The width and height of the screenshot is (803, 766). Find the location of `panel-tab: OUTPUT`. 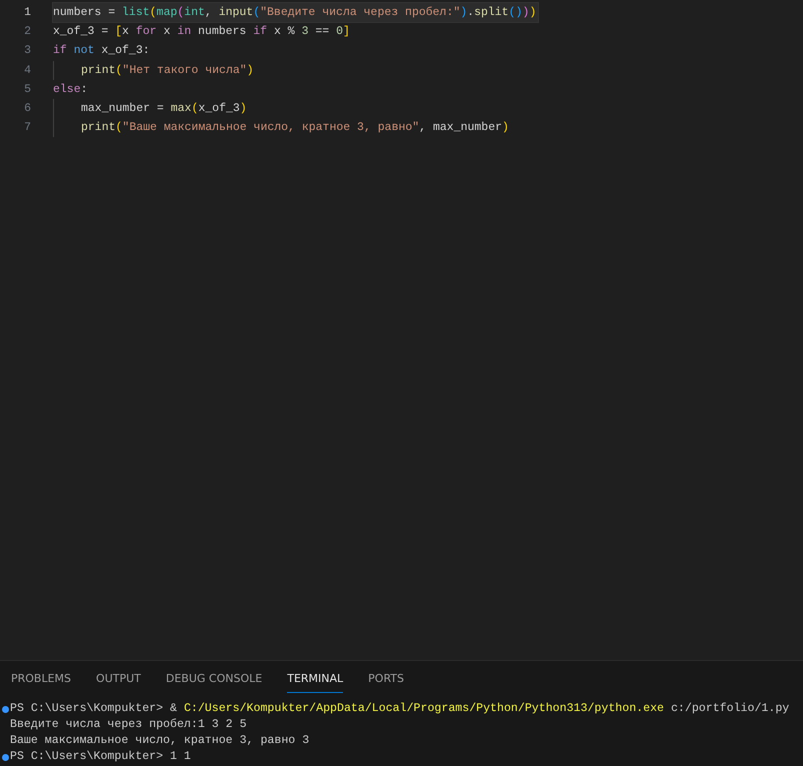

panel-tab: OUTPUT is located at coordinates (118, 679).